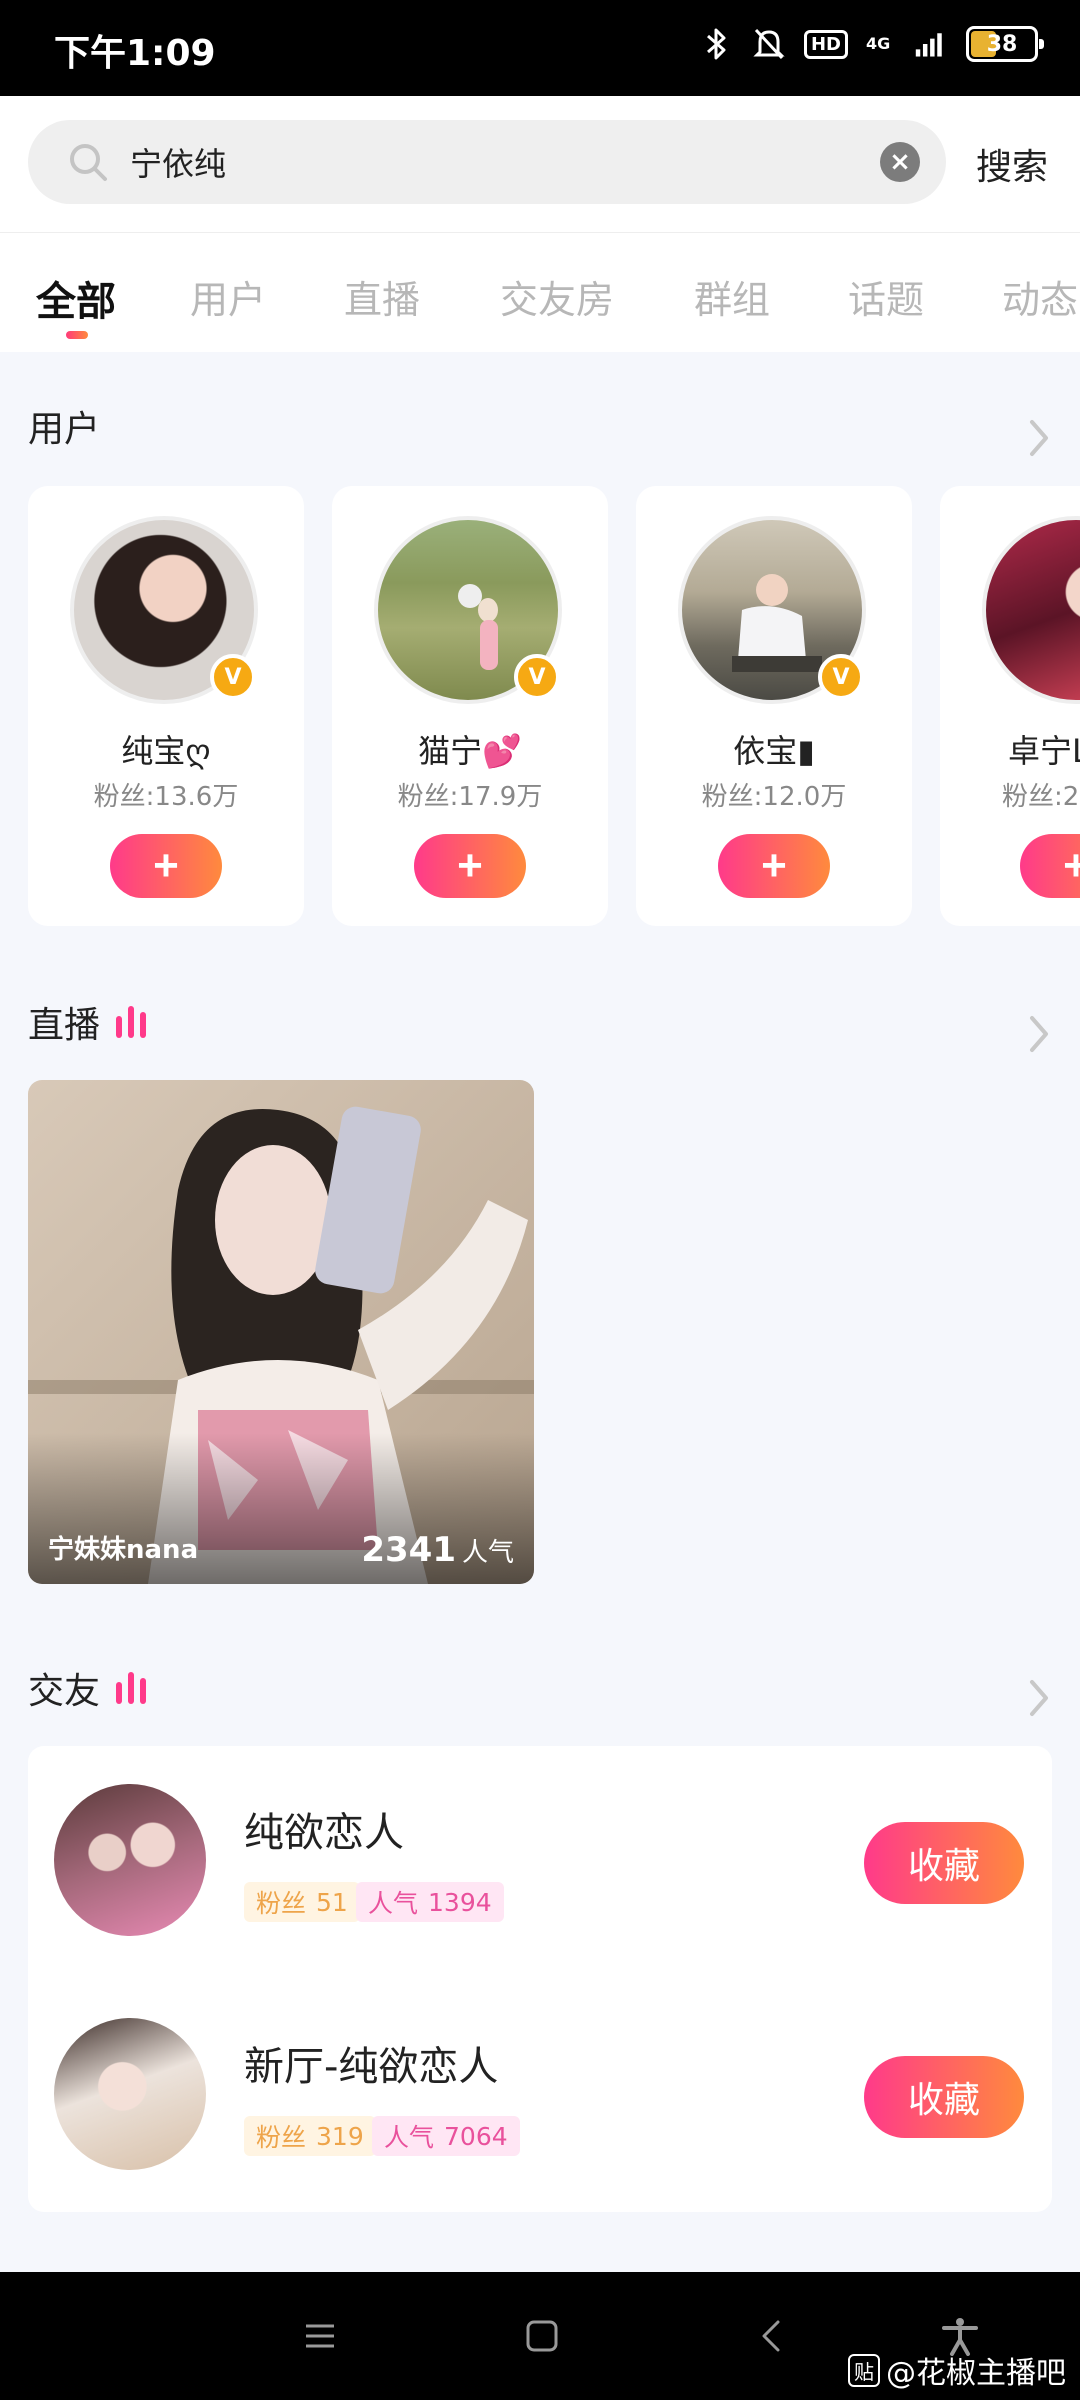  I want to click on users-section-title: 用户, so click(64, 426).